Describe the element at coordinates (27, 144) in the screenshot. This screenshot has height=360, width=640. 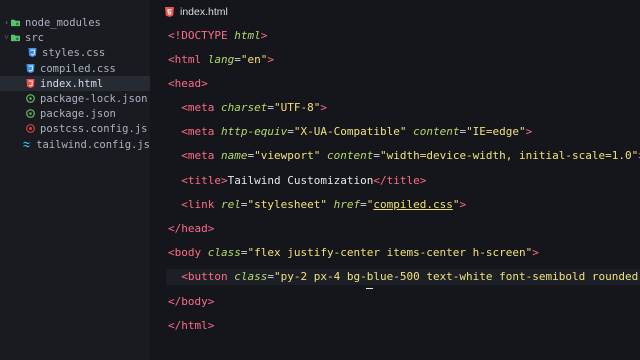
I see `tailwind-file-icon` at that location.